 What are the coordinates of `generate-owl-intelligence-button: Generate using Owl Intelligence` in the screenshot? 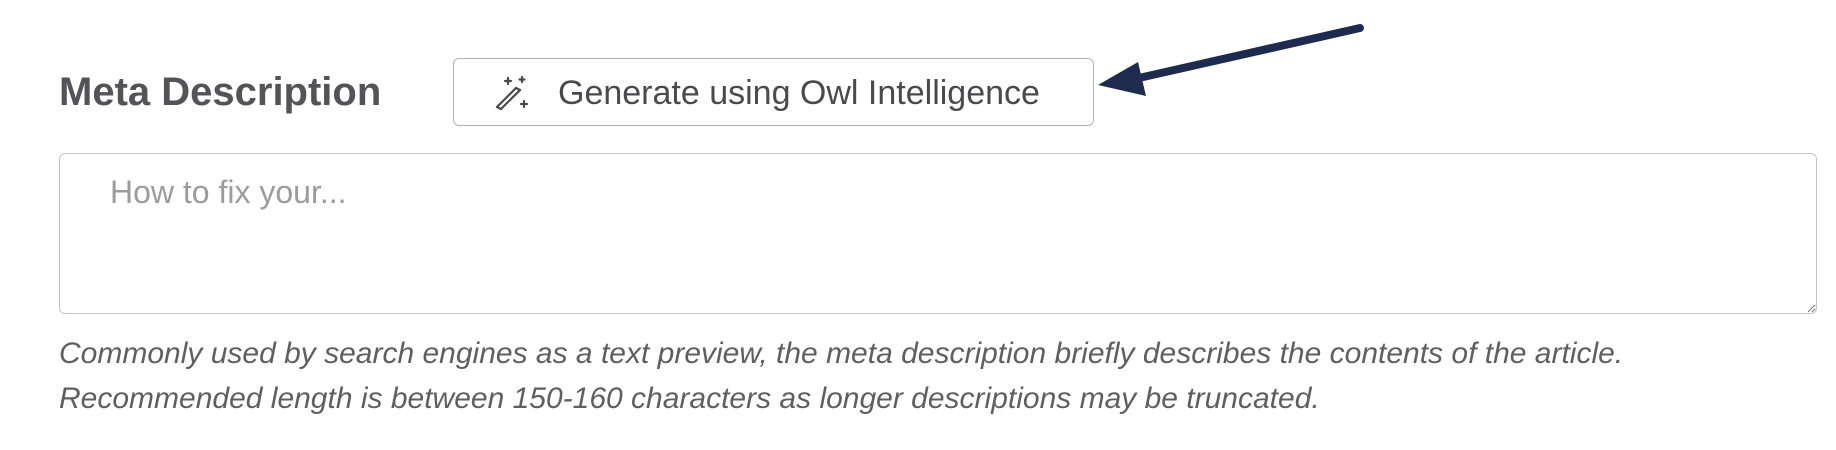 It's located at (773, 92).